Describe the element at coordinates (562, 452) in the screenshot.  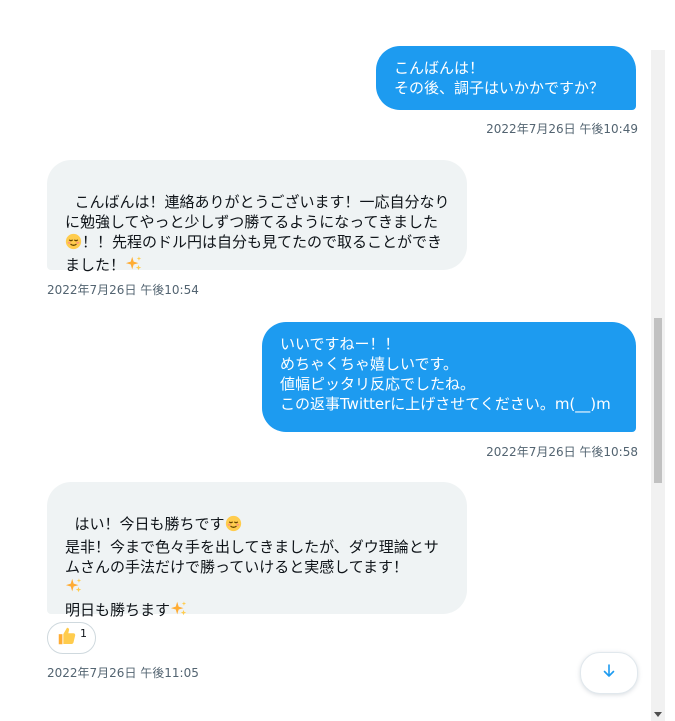
I see `message-timestamp: 2022年7月26日 午後10:58` at that location.